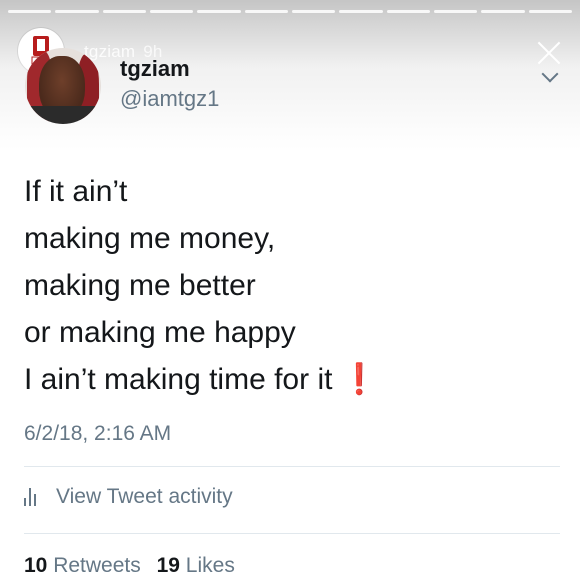 The width and height of the screenshot is (580, 580). What do you see at coordinates (290, 11) in the screenshot?
I see `story-progress-bar` at bounding box center [290, 11].